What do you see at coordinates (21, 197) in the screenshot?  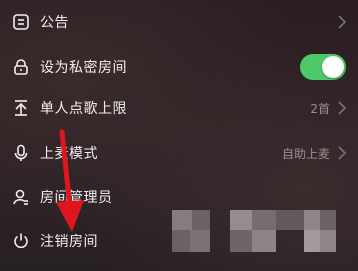 I see `admin-user-icon` at bounding box center [21, 197].